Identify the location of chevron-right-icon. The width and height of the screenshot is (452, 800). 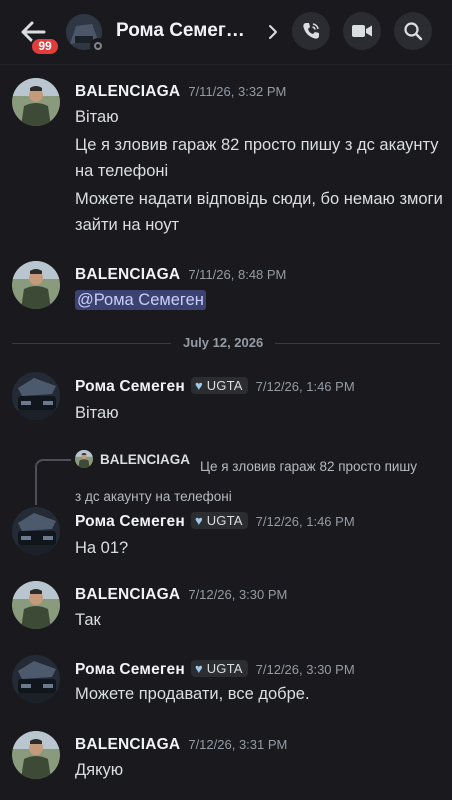
(273, 32).